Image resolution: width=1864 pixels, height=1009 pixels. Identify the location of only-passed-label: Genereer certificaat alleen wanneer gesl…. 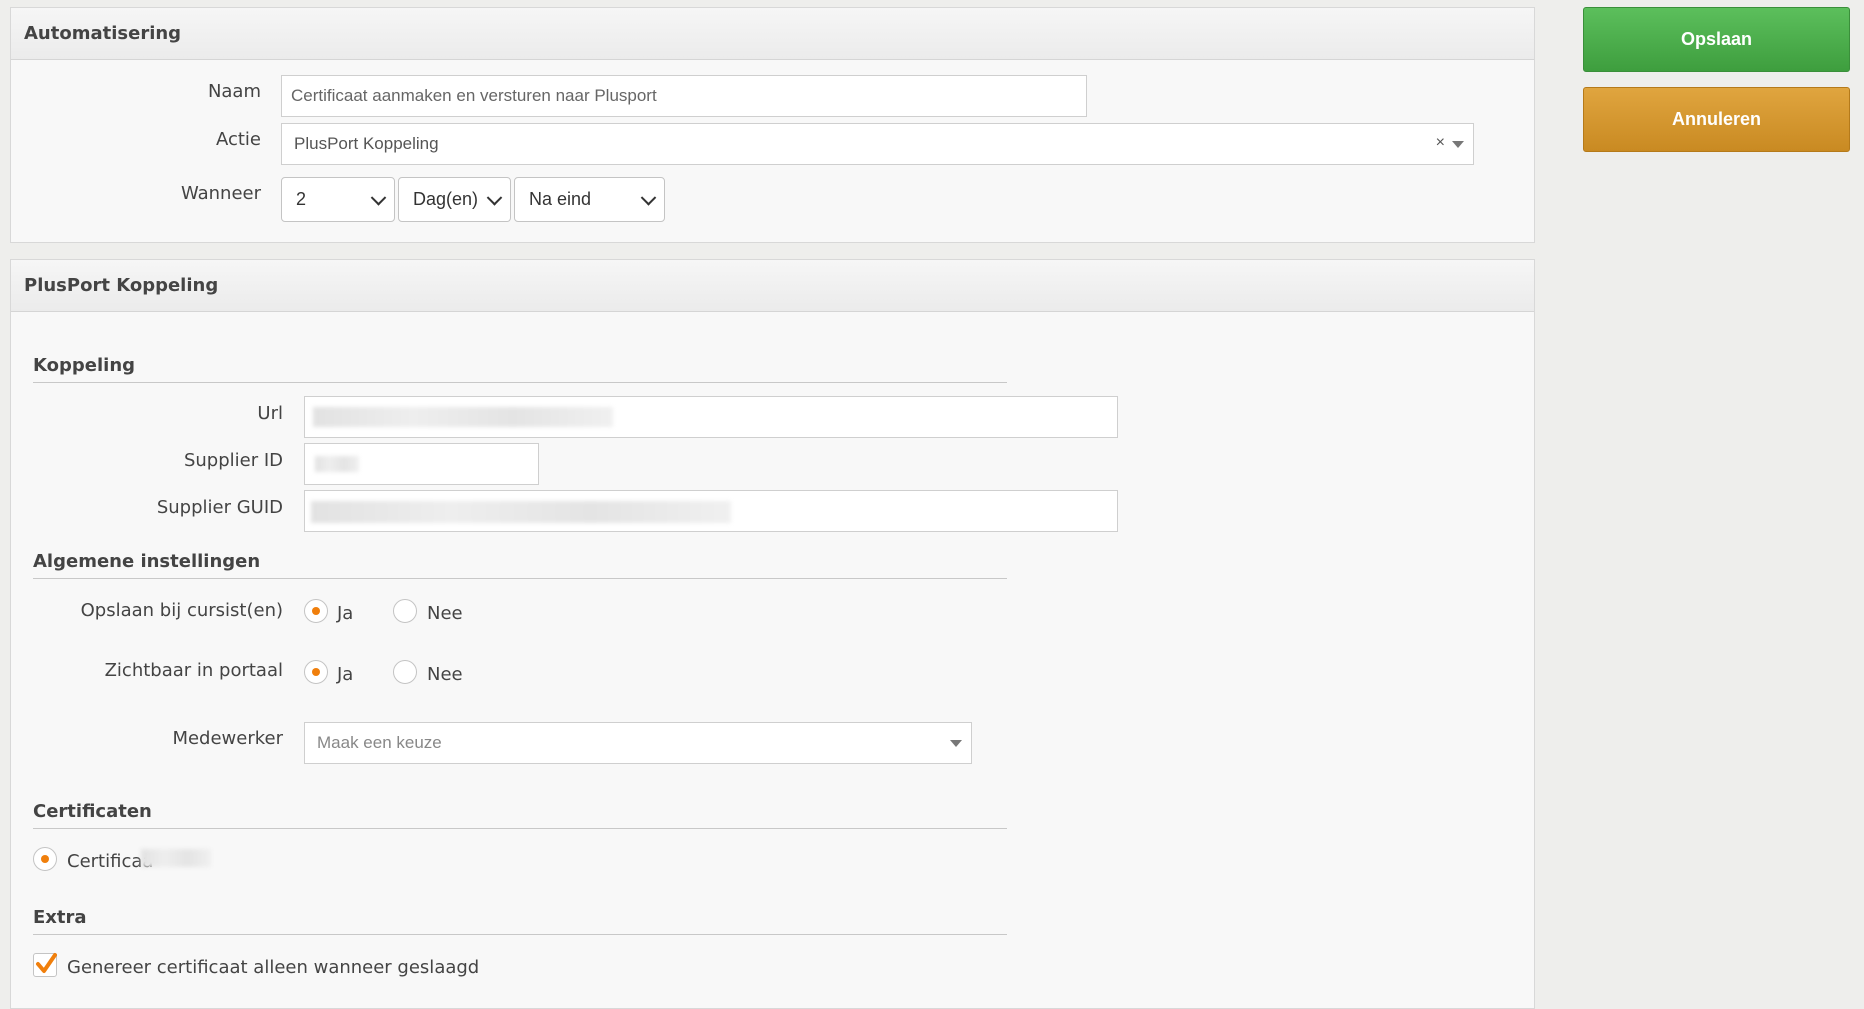
(273, 967).